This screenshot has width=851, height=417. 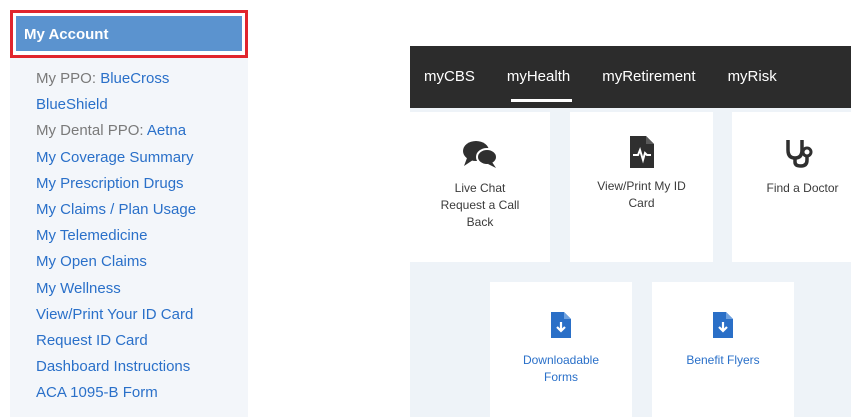 I want to click on menu-link-telemedicine: My Telemedicine, so click(x=116, y=236).